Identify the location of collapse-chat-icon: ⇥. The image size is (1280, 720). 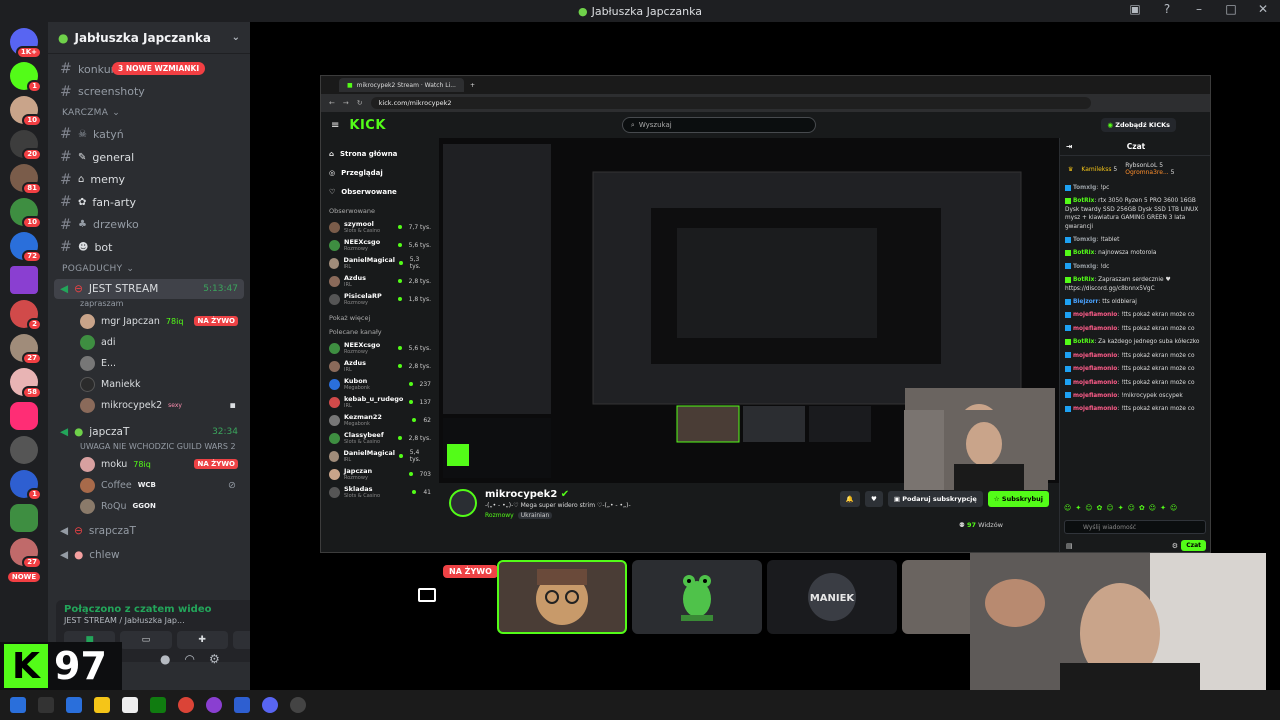
(1069, 146).